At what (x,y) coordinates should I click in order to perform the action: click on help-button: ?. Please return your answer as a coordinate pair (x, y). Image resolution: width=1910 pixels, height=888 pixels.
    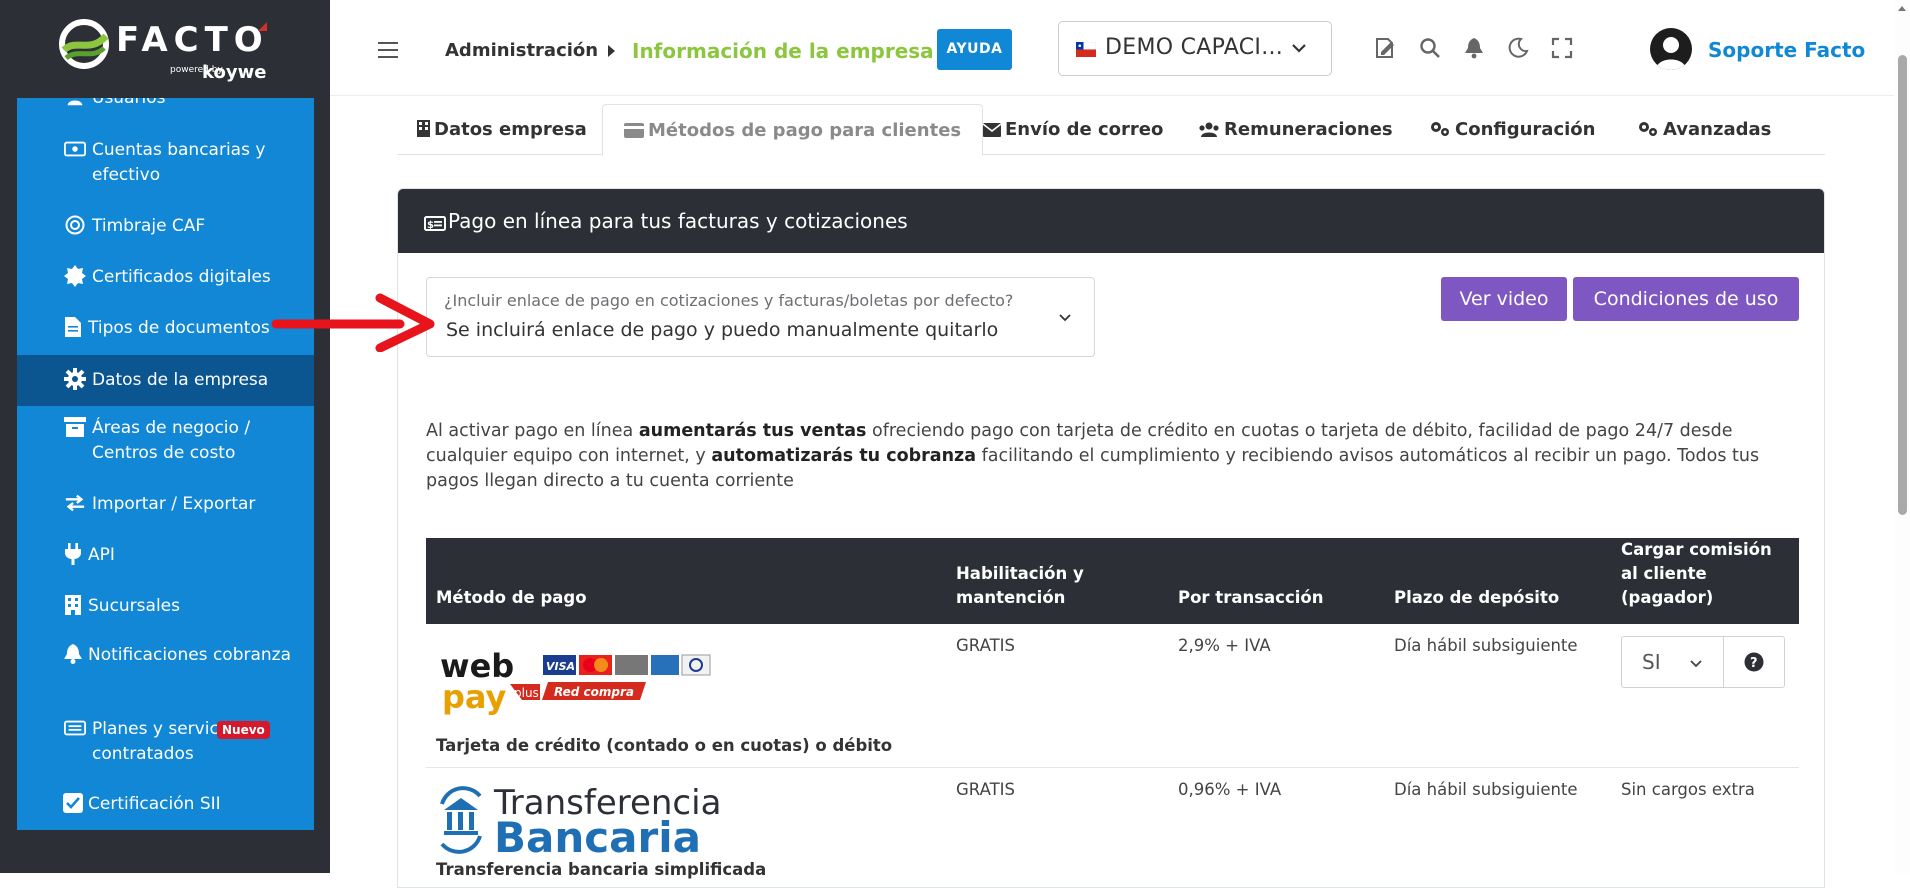
    Looking at the image, I should click on (1754, 662).